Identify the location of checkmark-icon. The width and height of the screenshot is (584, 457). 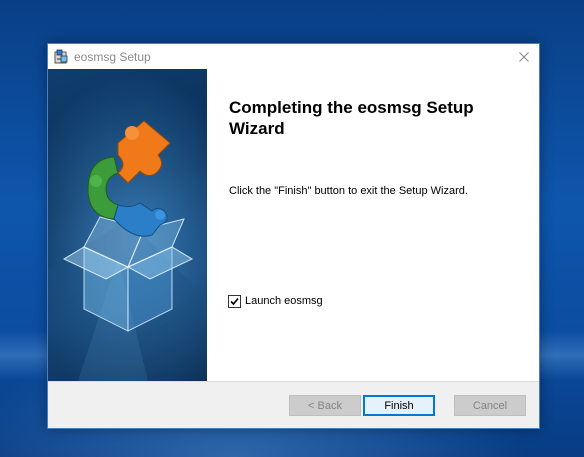
(234, 301).